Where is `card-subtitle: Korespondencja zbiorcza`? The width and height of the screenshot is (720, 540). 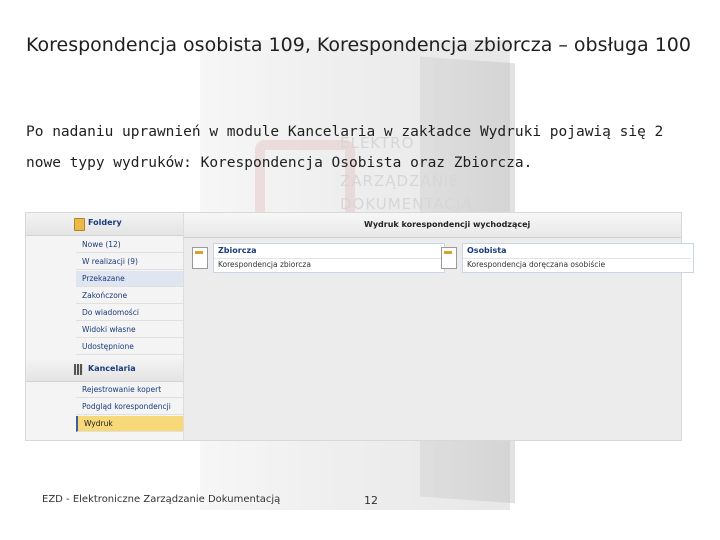 card-subtitle: Korespondencja zbiorcza is located at coordinates (328, 264).